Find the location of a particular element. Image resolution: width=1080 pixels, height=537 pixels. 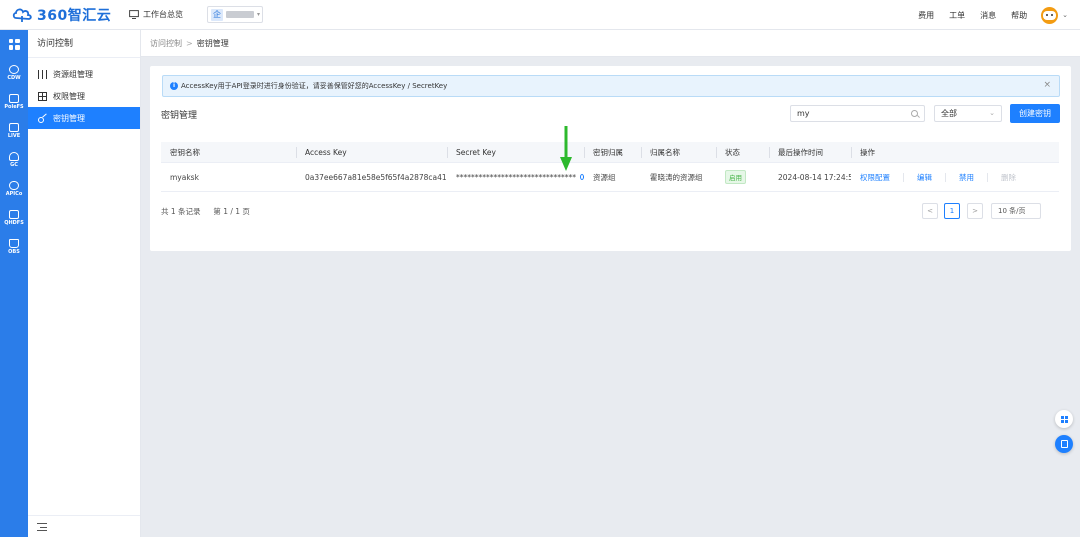

grid-icon is located at coordinates (14, 44).